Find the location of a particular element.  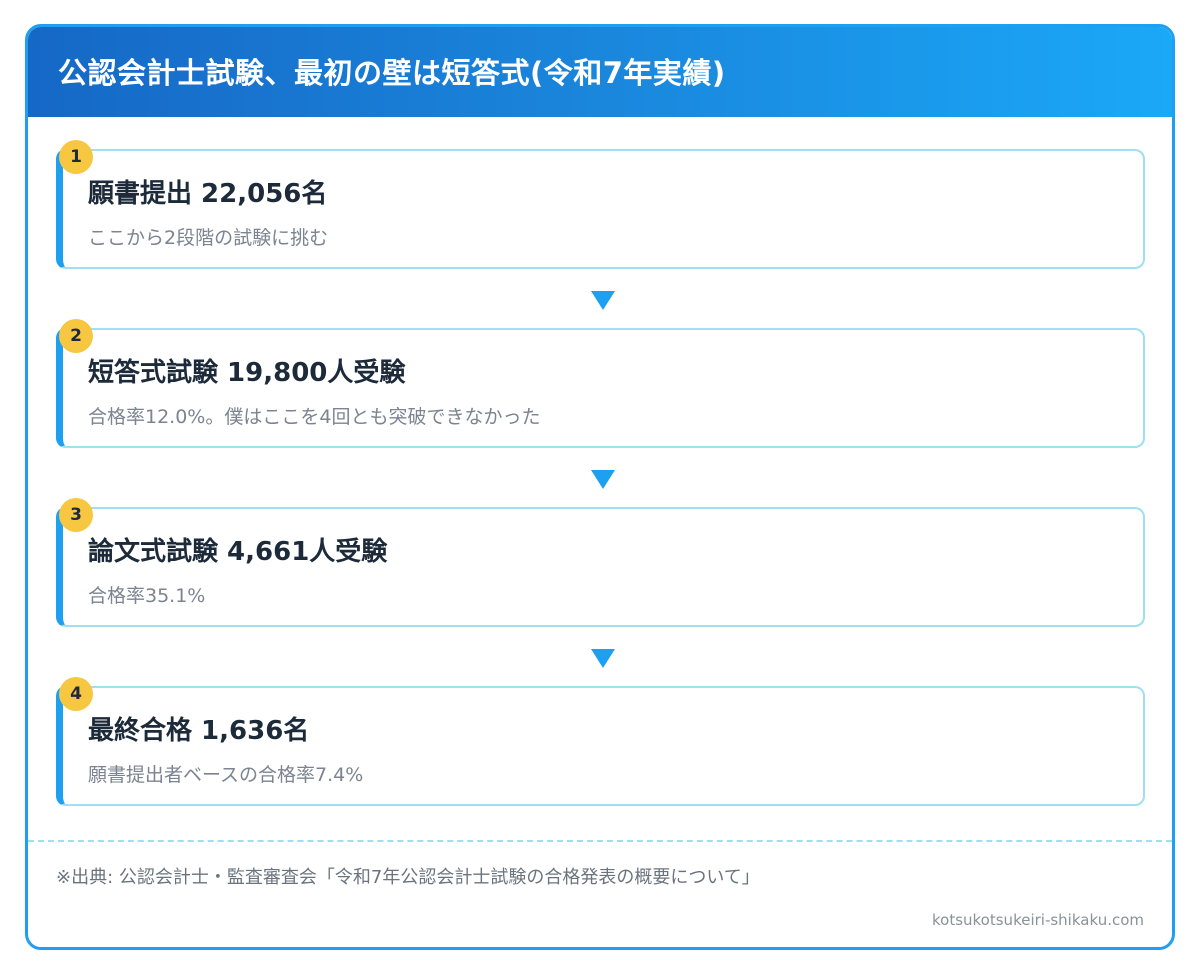

step-3-description: 合格率35.1% is located at coordinates (147, 596).